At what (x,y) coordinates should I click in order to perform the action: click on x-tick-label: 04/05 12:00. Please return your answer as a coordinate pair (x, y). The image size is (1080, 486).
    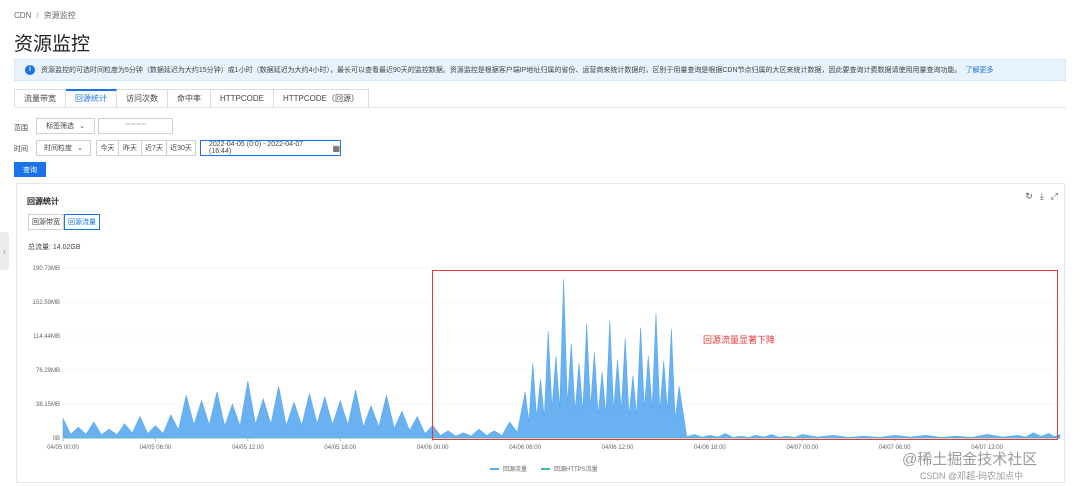
    Looking at the image, I should click on (248, 448).